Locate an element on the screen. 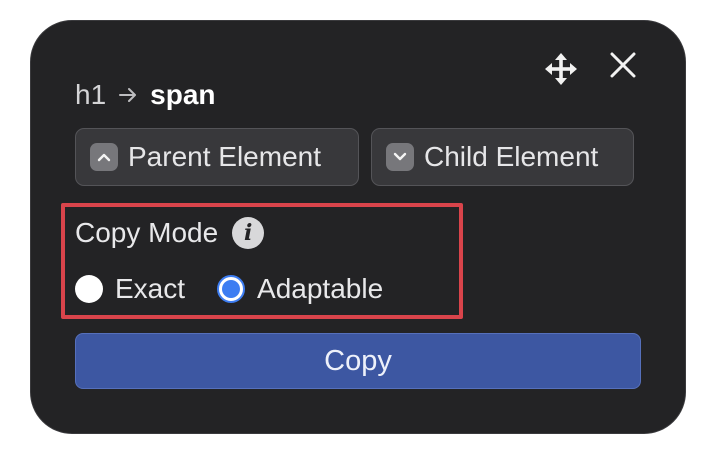  parent-element-label: Parent Element is located at coordinates (224, 156).